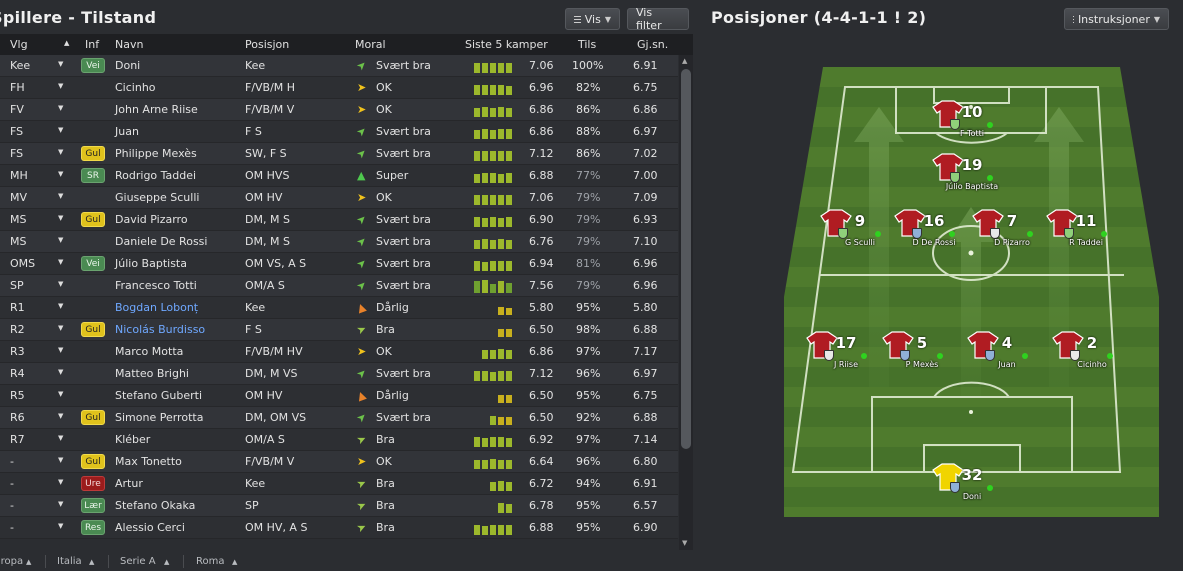 The height and width of the screenshot is (571, 1183). What do you see at coordinates (129, 44) in the screenshot?
I see `col-navn: Navn` at bounding box center [129, 44].